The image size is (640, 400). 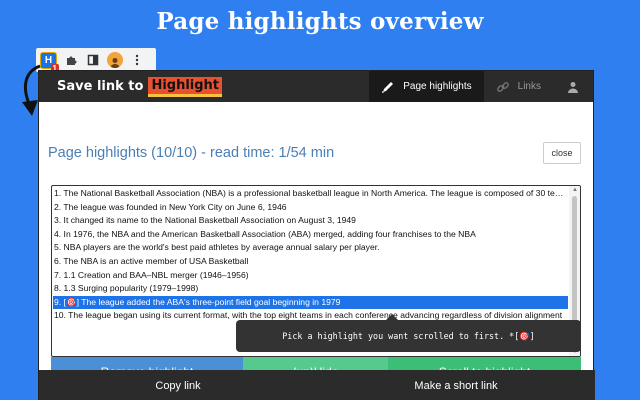 What do you see at coordinates (573, 86) in the screenshot?
I see `user-account-icon` at bounding box center [573, 86].